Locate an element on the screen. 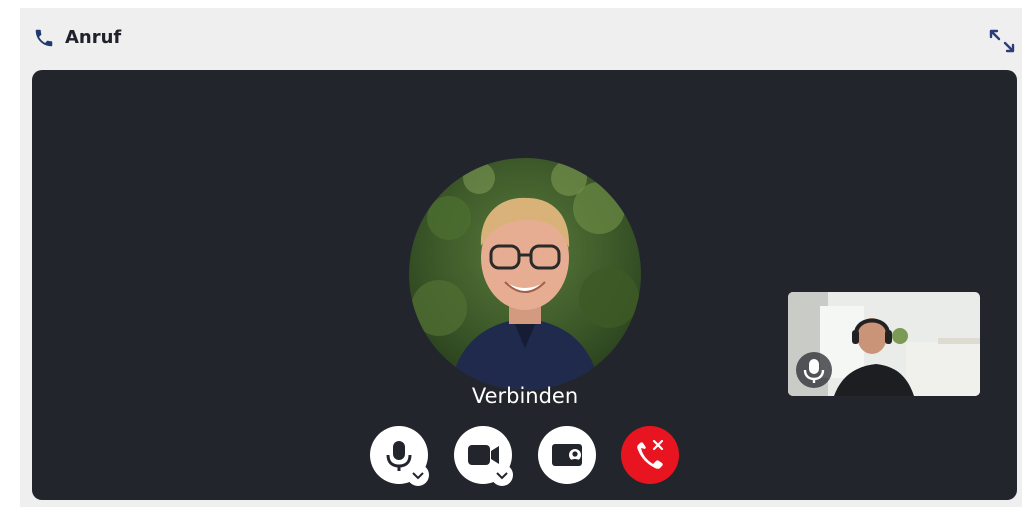 Image resolution: width=1022 pixels, height=507 pixels. hang-up-button is located at coordinates (650, 455).